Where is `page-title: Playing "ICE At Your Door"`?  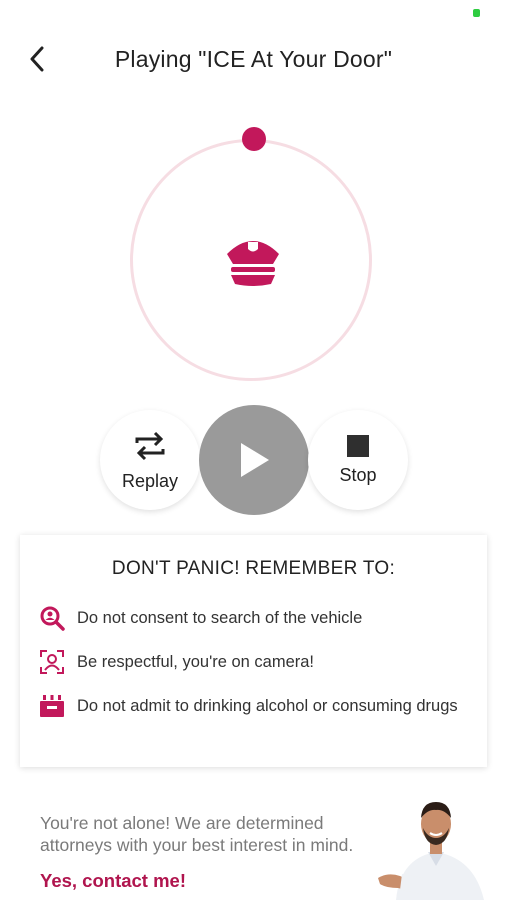 page-title: Playing "ICE At Your Door" is located at coordinates (253, 59).